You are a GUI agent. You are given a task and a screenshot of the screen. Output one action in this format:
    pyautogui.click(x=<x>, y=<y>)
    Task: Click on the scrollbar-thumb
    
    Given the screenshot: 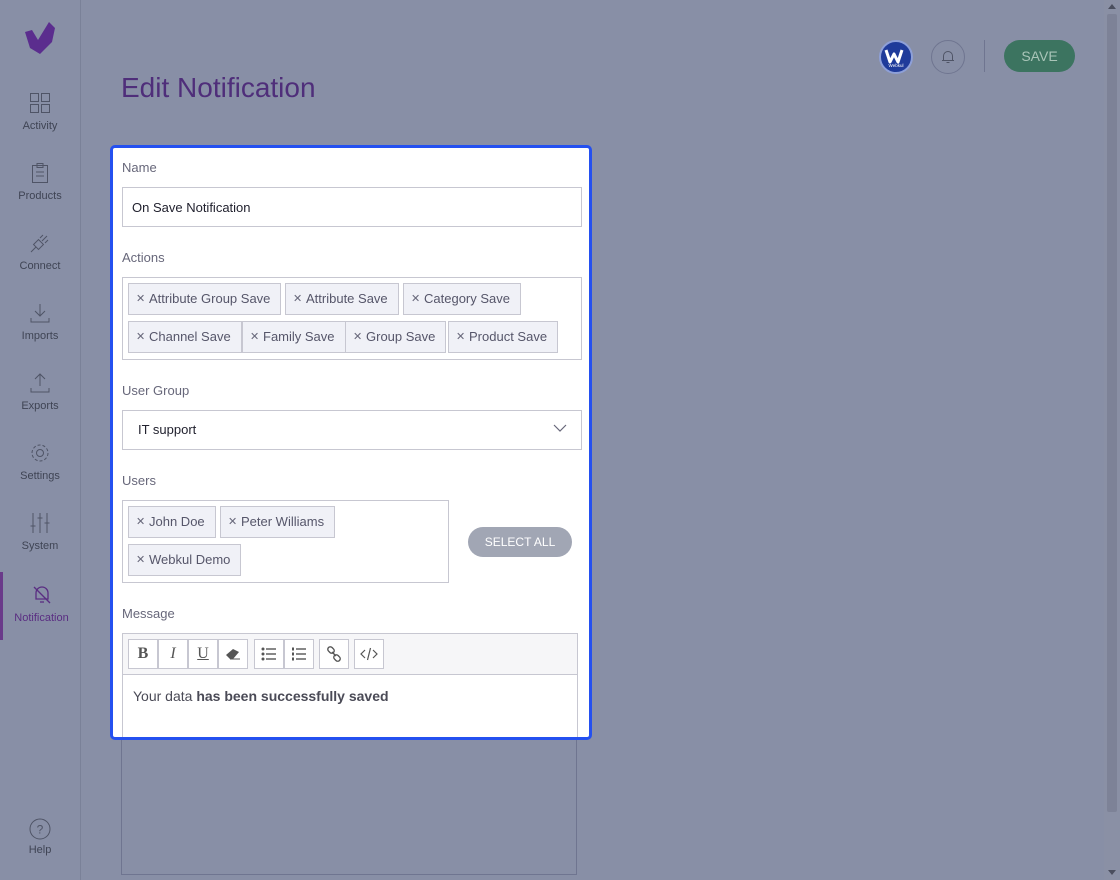 What is the action you would take?
    pyautogui.click(x=1112, y=413)
    